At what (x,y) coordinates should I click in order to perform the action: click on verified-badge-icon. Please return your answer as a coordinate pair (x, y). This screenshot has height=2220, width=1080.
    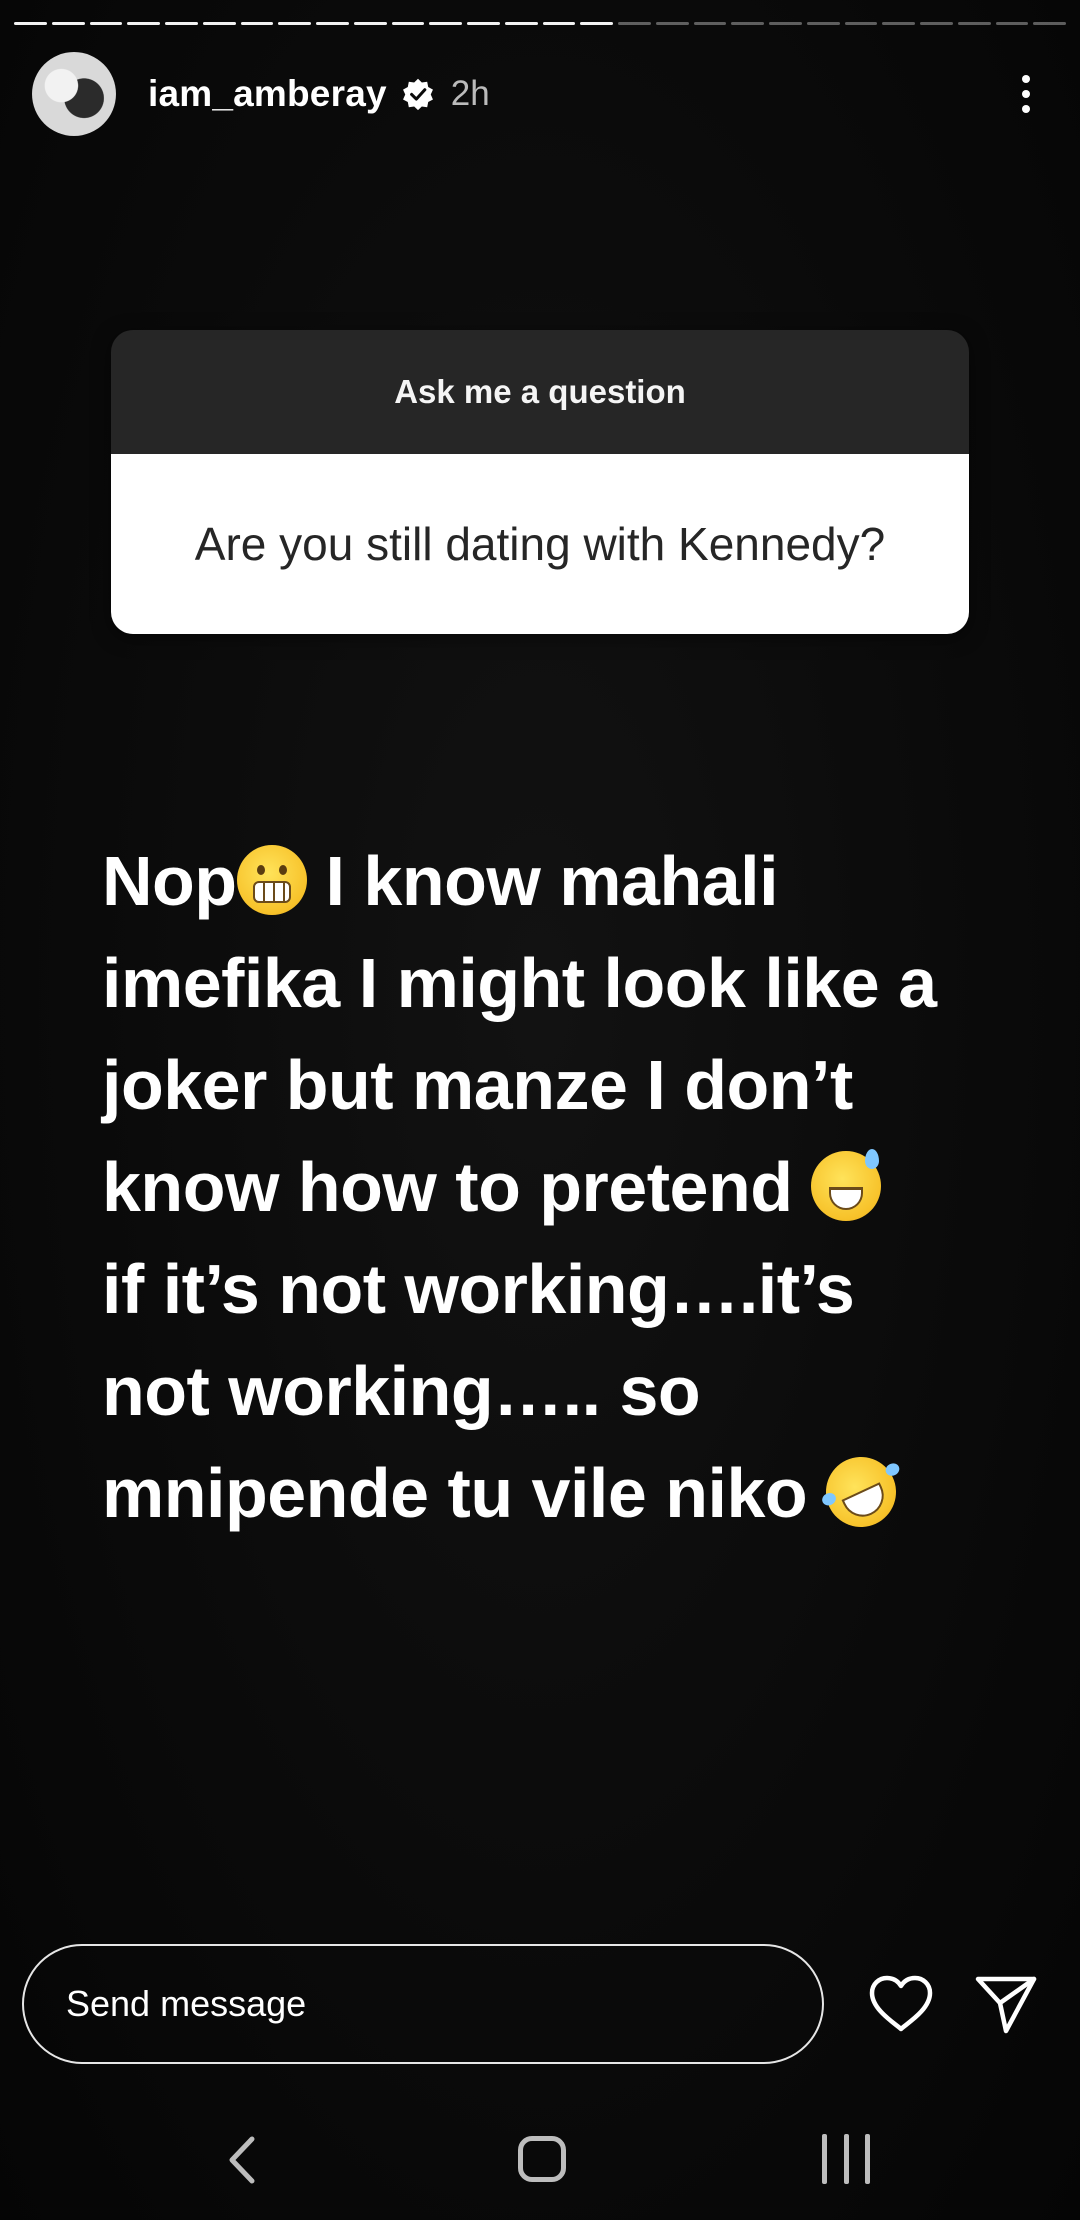
    Looking at the image, I should click on (417, 94).